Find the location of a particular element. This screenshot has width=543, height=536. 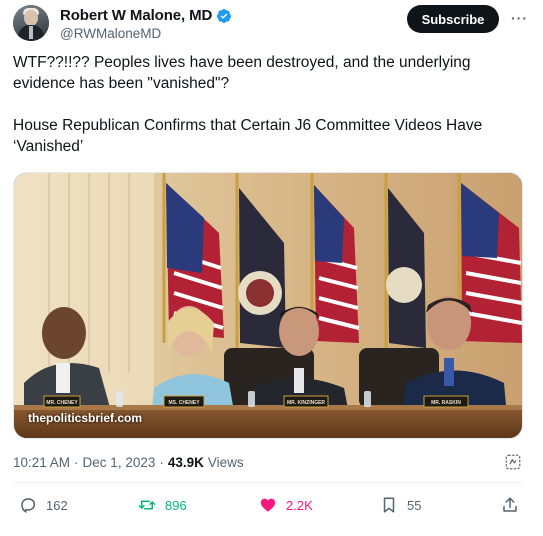

nameplate-3: MR. KINZINGER is located at coordinates (306, 403).